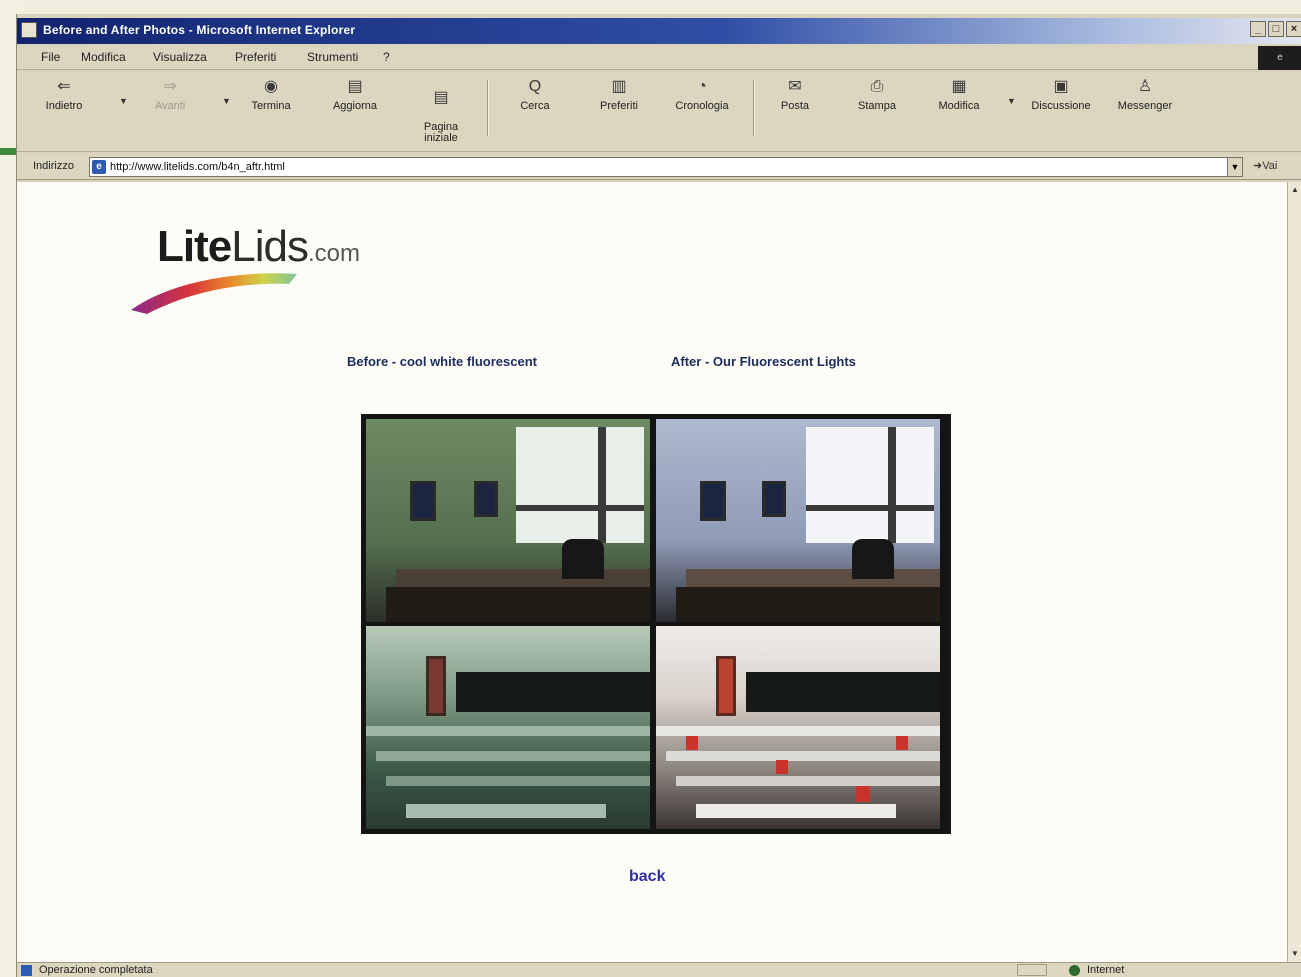  What do you see at coordinates (271, 86) in the screenshot?
I see `stop-icon: ◉` at bounding box center [271, 86].